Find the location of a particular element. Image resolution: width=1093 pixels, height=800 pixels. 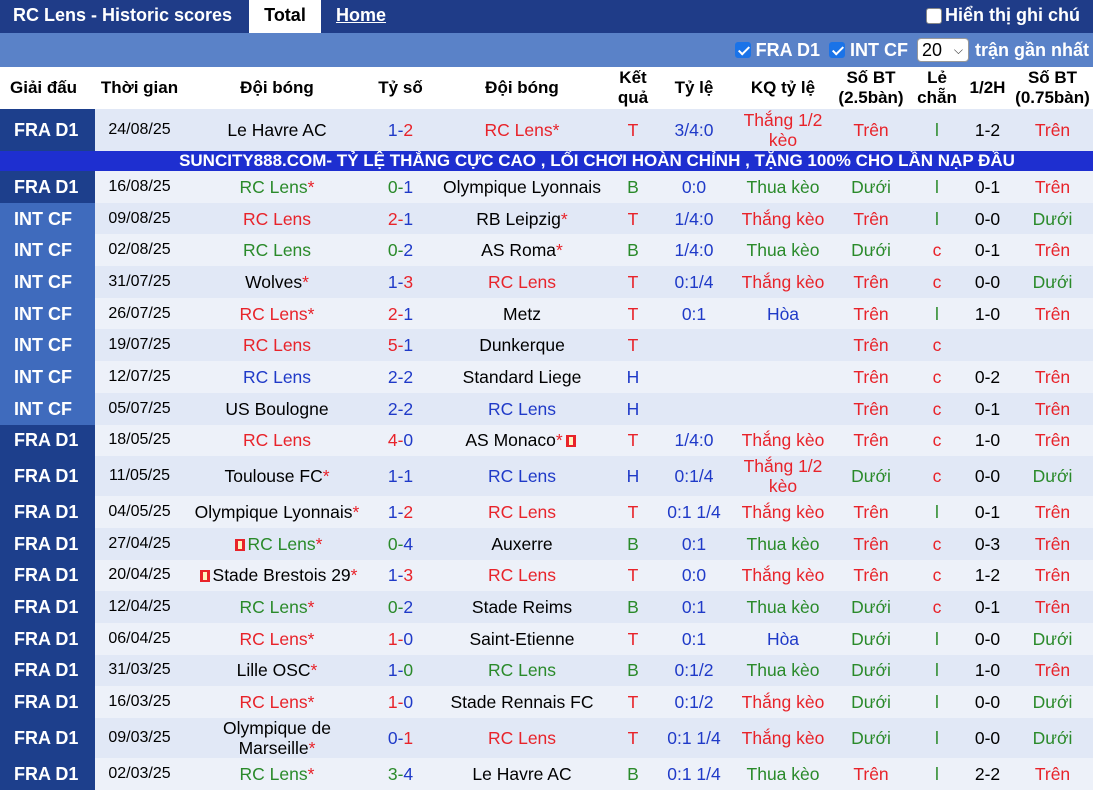

show-notes-toggle: Hiển thị ghi chú is located at coordinates (1003, 15).